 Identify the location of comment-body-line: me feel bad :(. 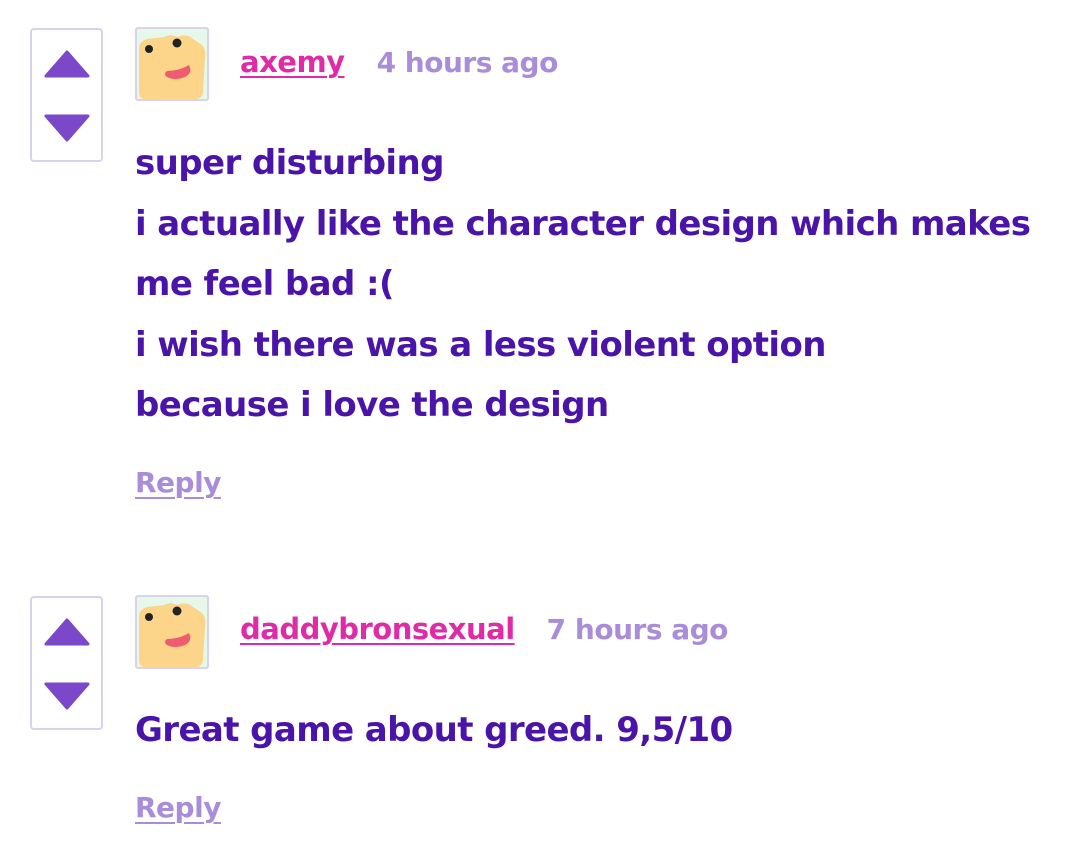
(265, 284).